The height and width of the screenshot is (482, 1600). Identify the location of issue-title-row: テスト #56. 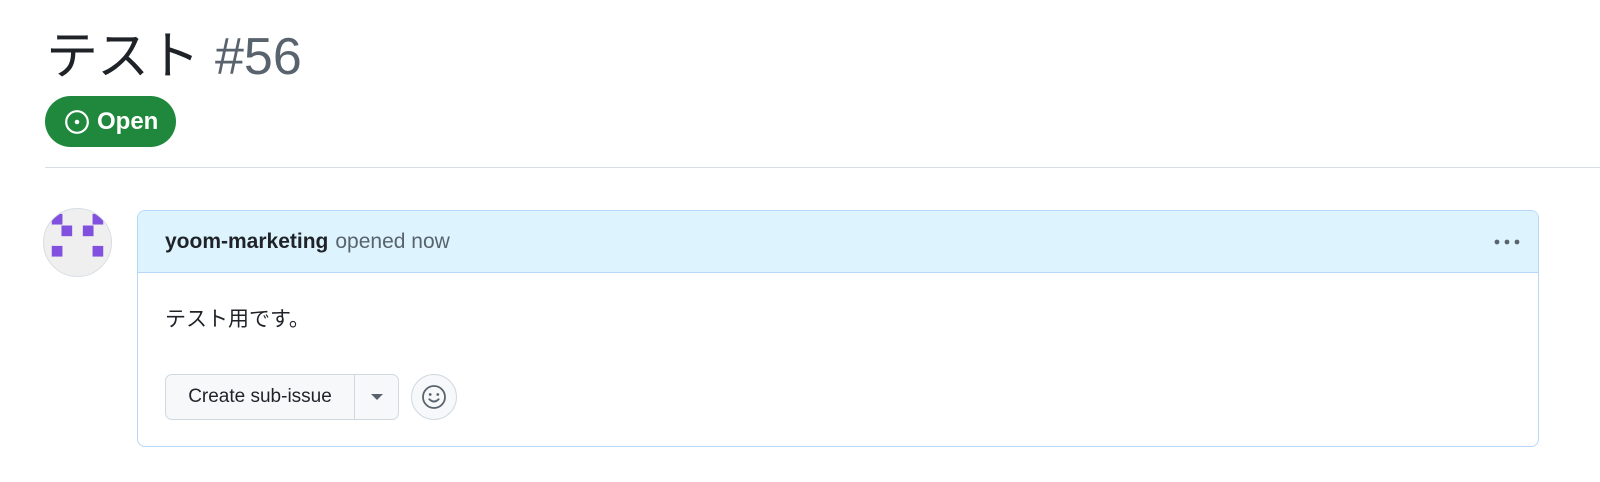
(174, 50).